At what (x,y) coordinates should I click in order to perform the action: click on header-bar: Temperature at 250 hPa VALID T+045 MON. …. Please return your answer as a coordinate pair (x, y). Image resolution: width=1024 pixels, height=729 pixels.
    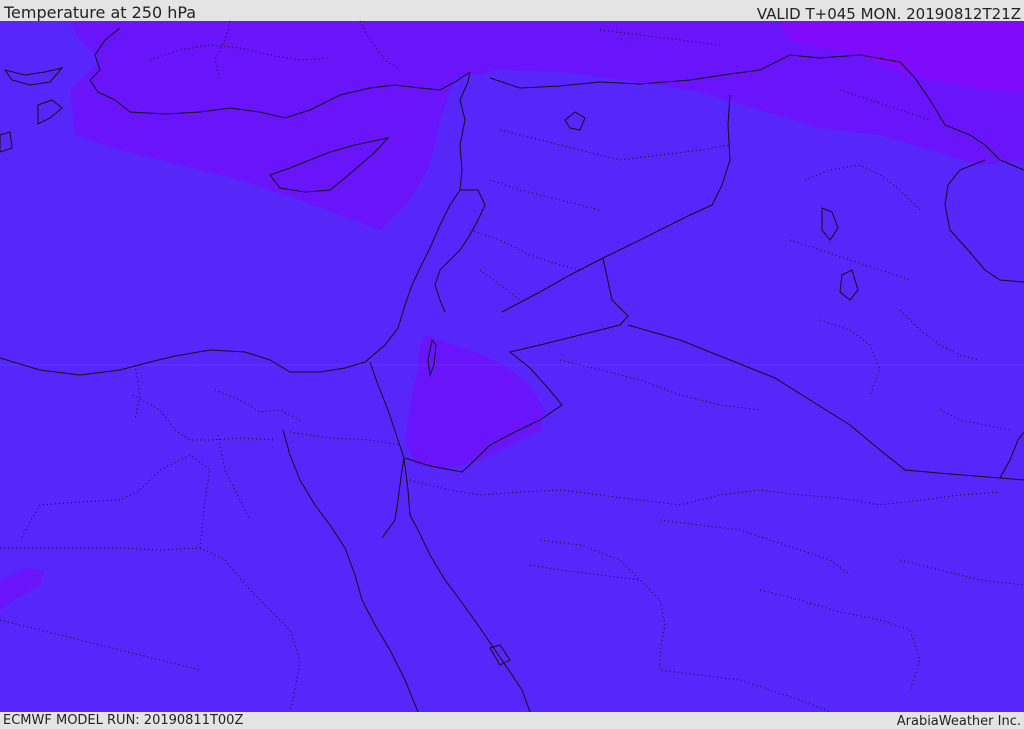
    Looking at the image, I should click on (512, 11).